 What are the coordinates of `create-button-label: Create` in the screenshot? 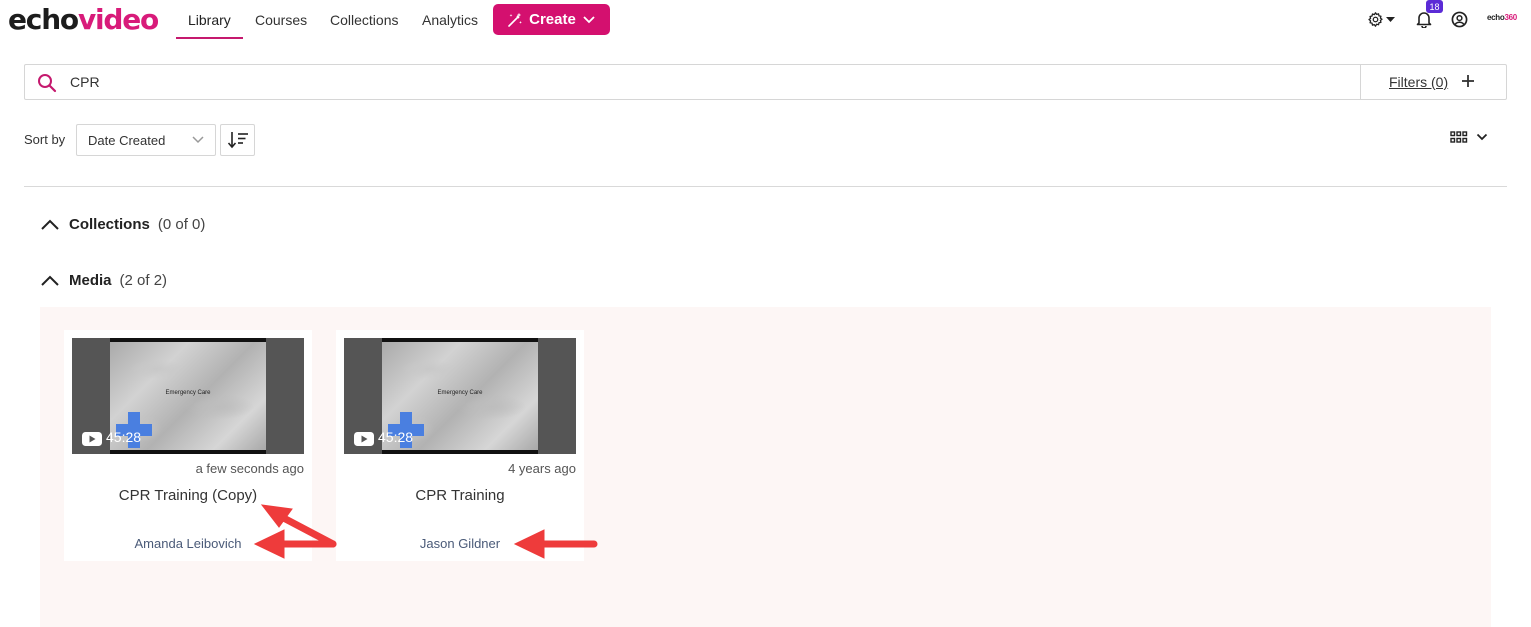 It's located at (552, 19).